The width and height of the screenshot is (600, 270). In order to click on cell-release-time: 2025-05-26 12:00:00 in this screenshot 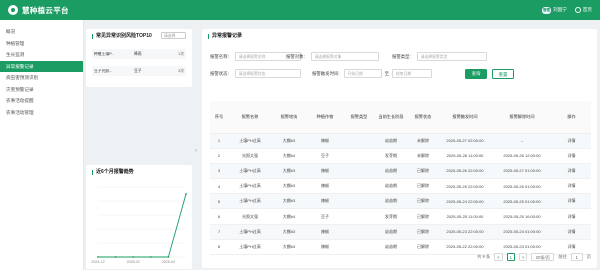, I will do `click(522, 156)`.